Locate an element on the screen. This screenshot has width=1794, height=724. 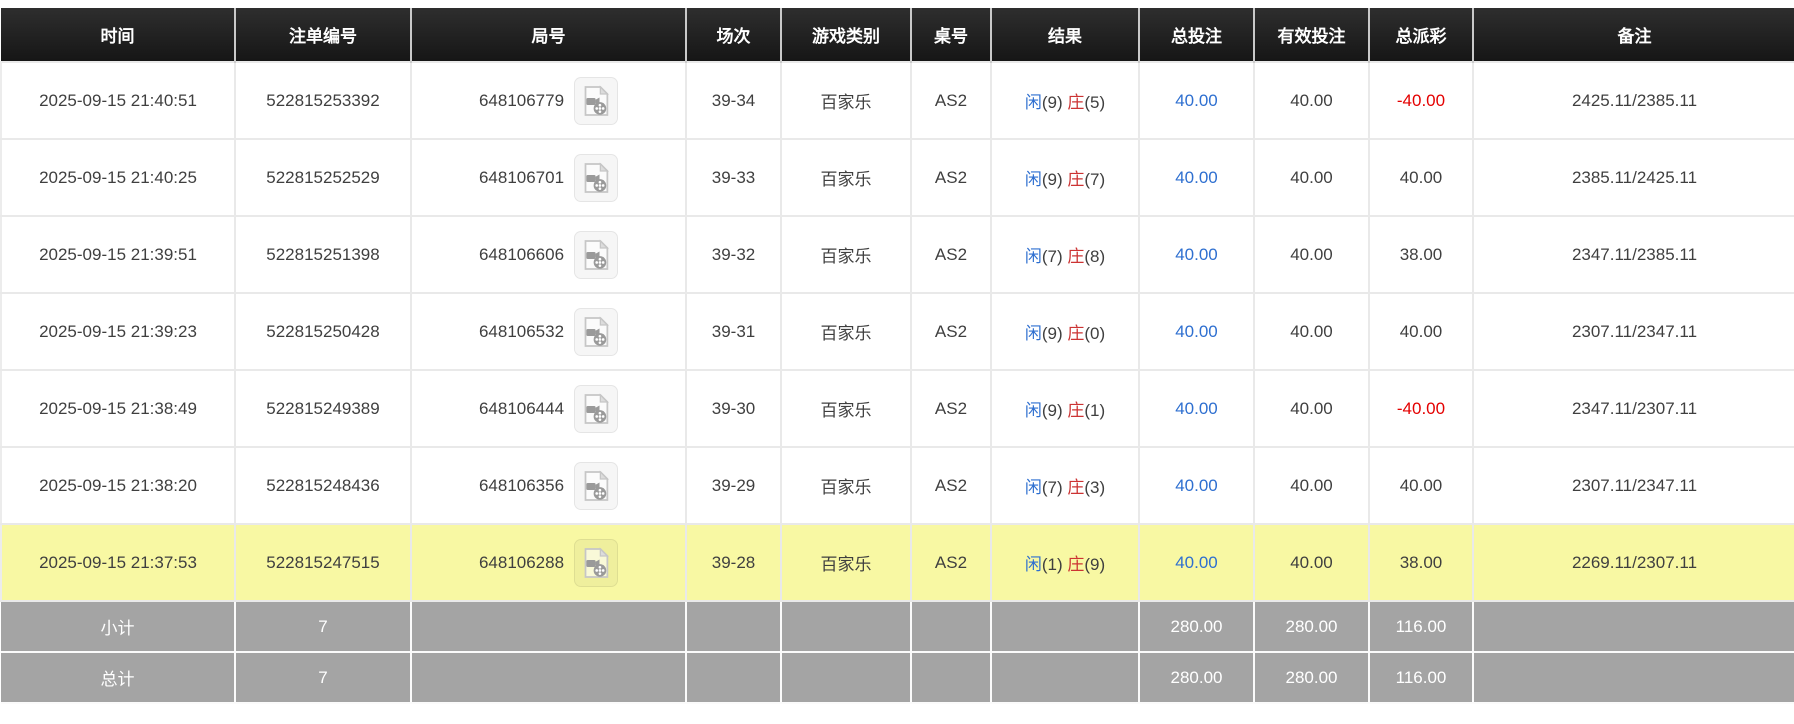
cell-bet-id: 522815251398 is located at coordinates (323, 254).